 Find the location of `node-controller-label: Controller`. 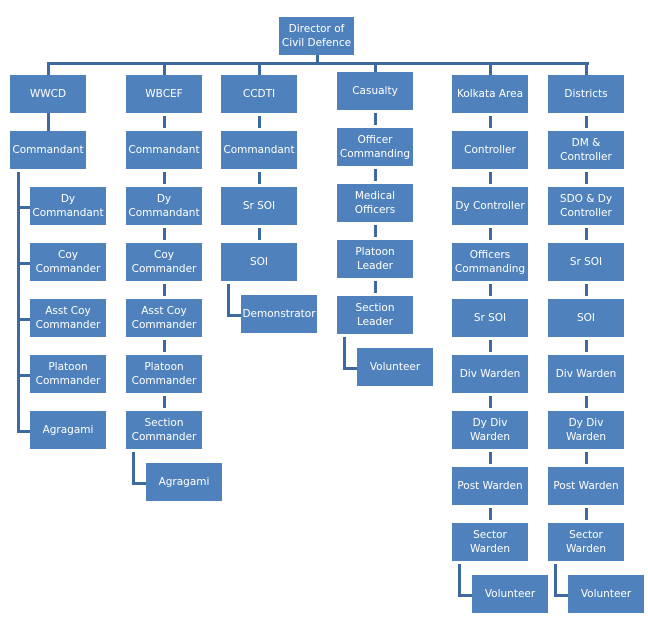

node-controller-label: Controller is located at coordinates (490, 150).